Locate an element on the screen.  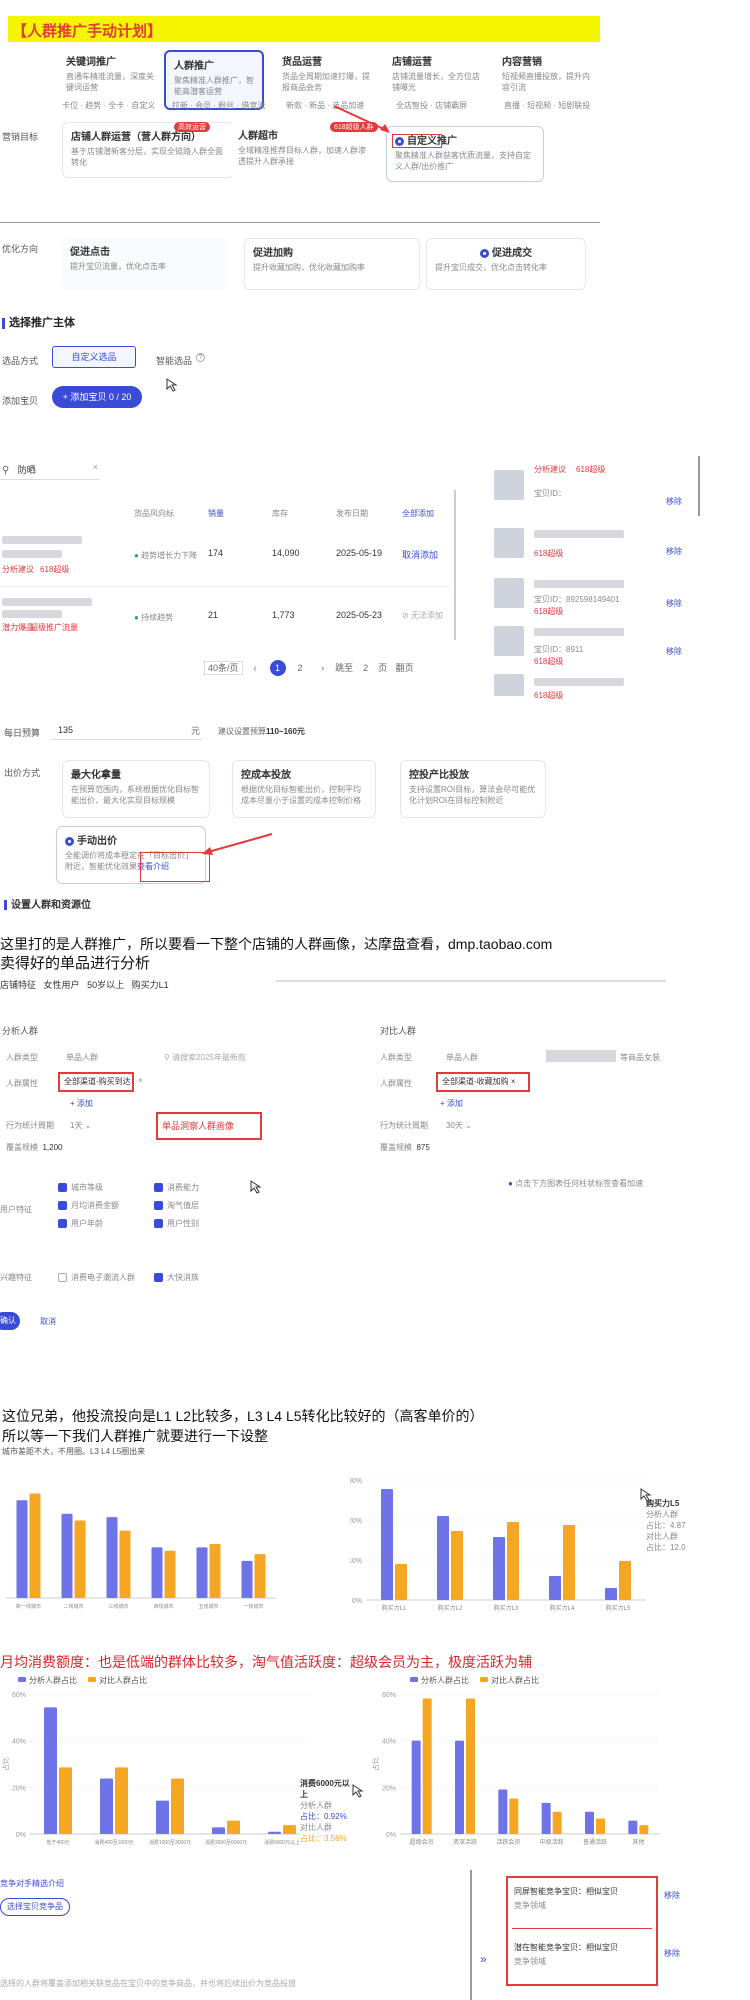
scene-title: 店铺运营 is located at coordinates (412, 62).